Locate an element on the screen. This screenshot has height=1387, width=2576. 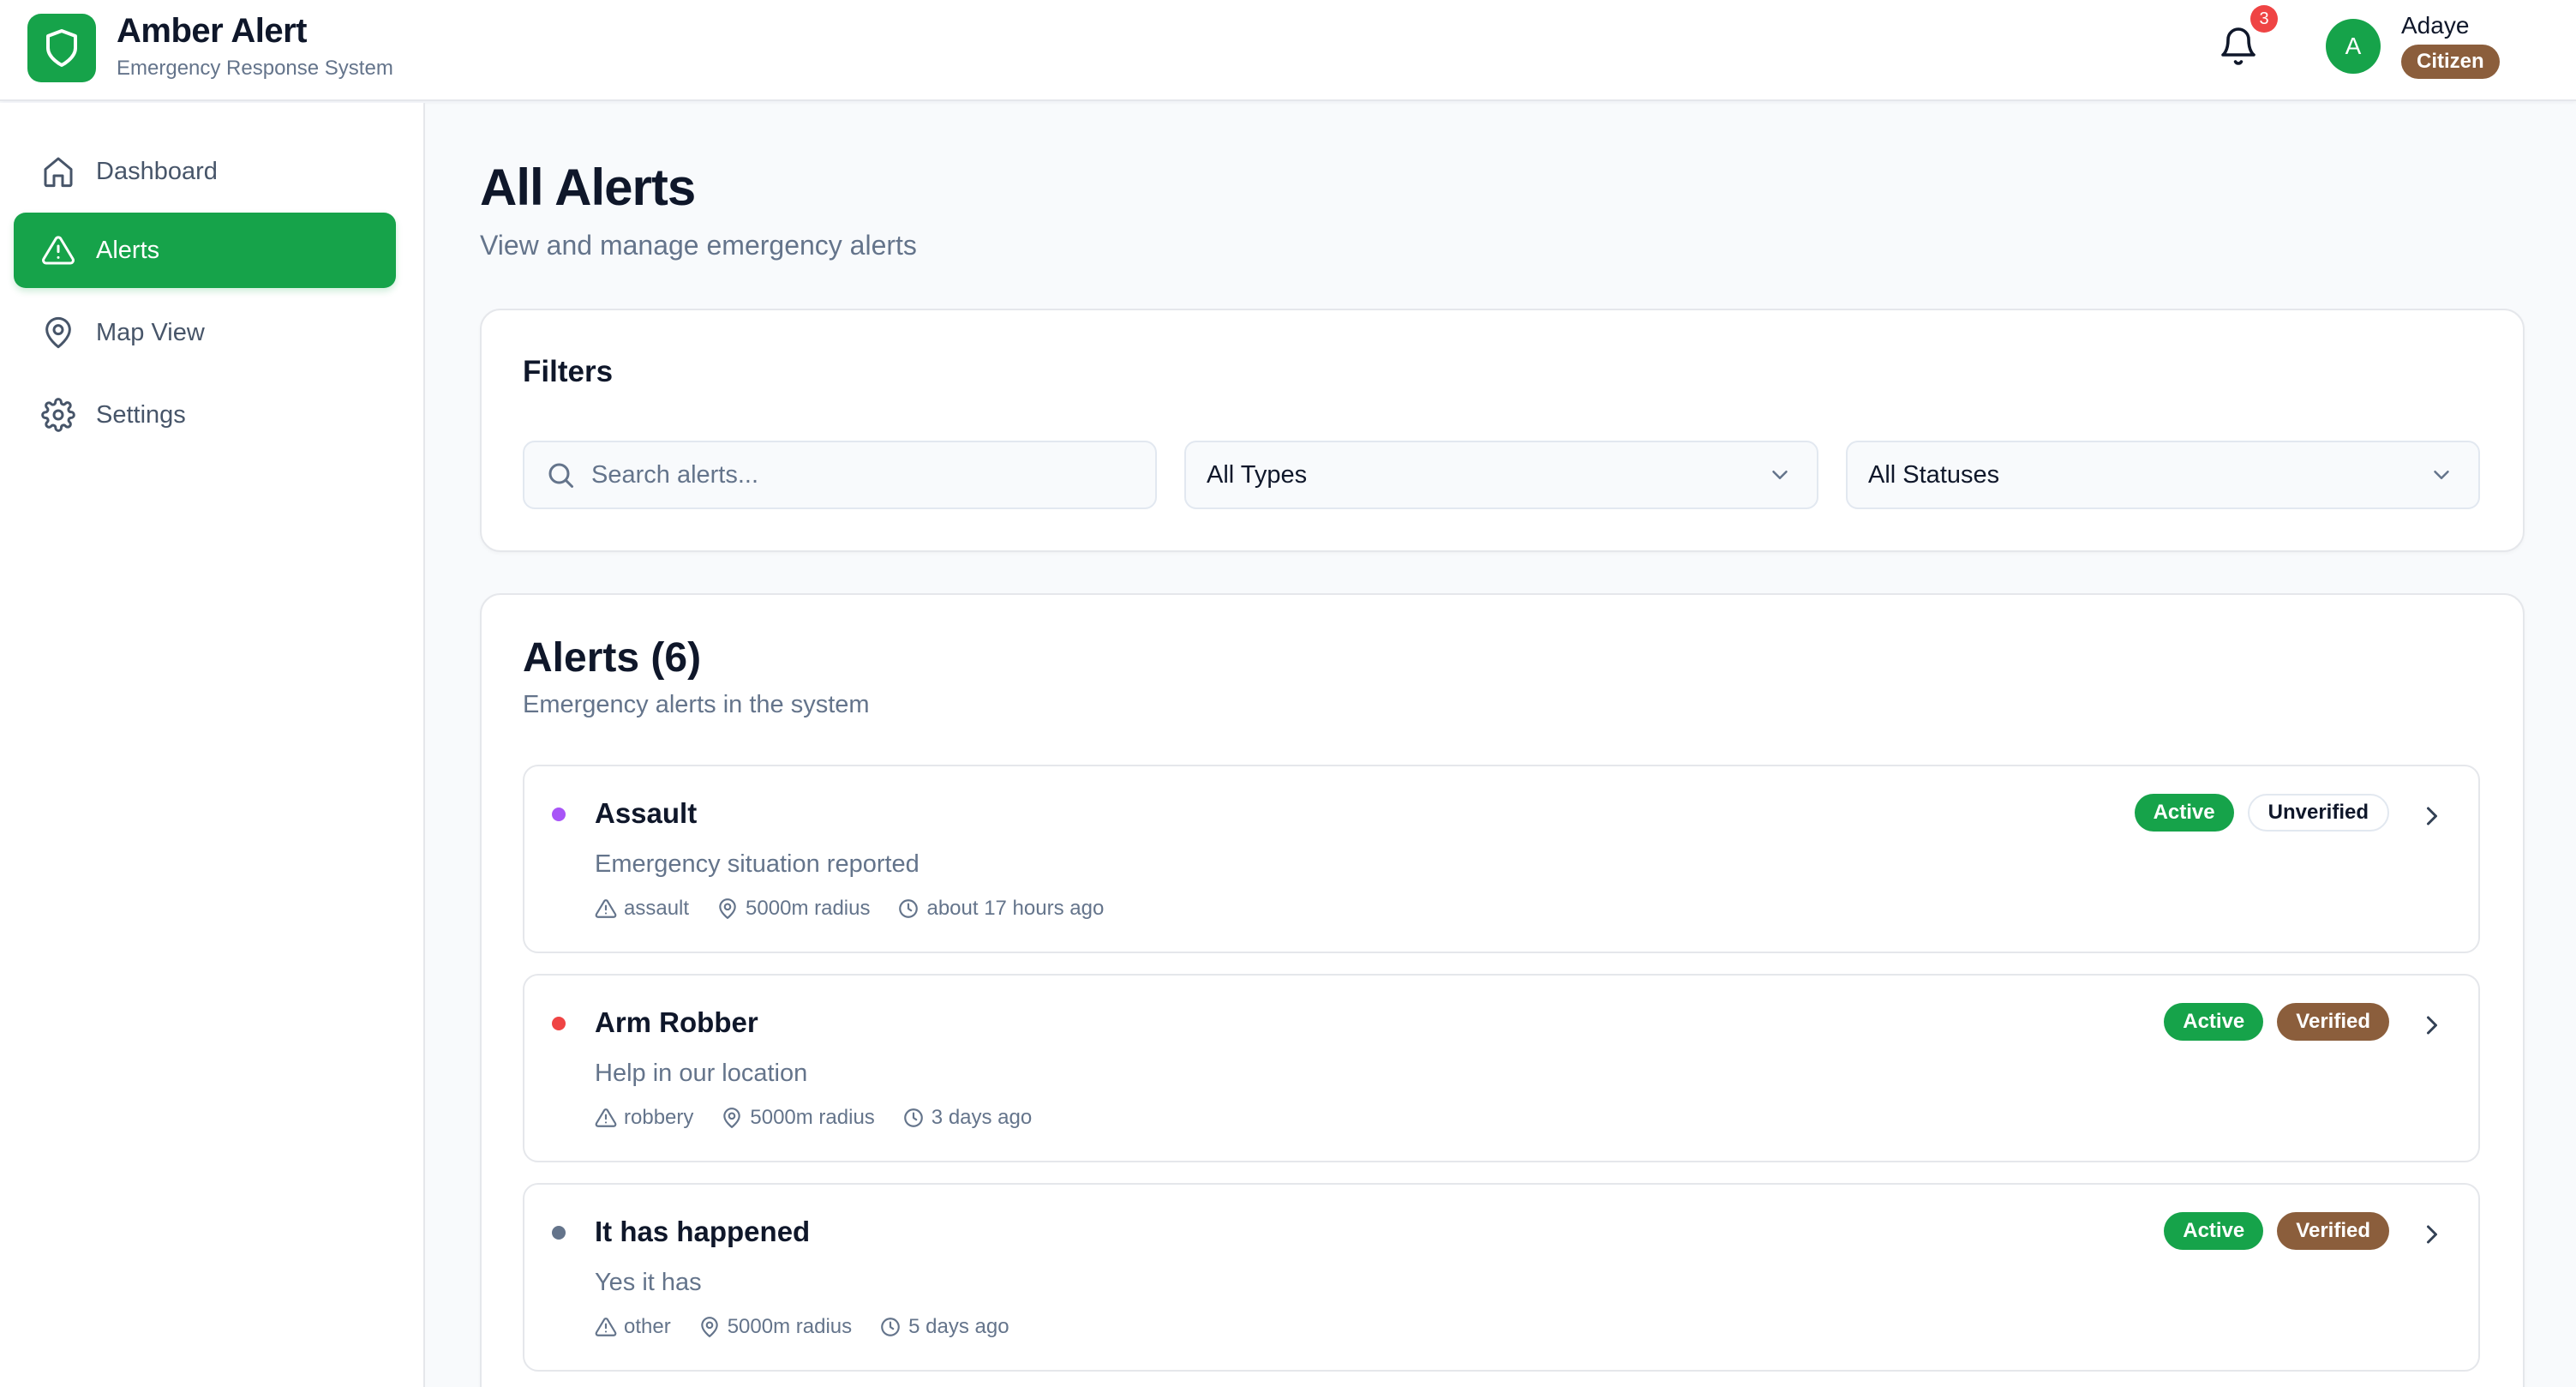
gear-icon is located at coordinates (58, 415).